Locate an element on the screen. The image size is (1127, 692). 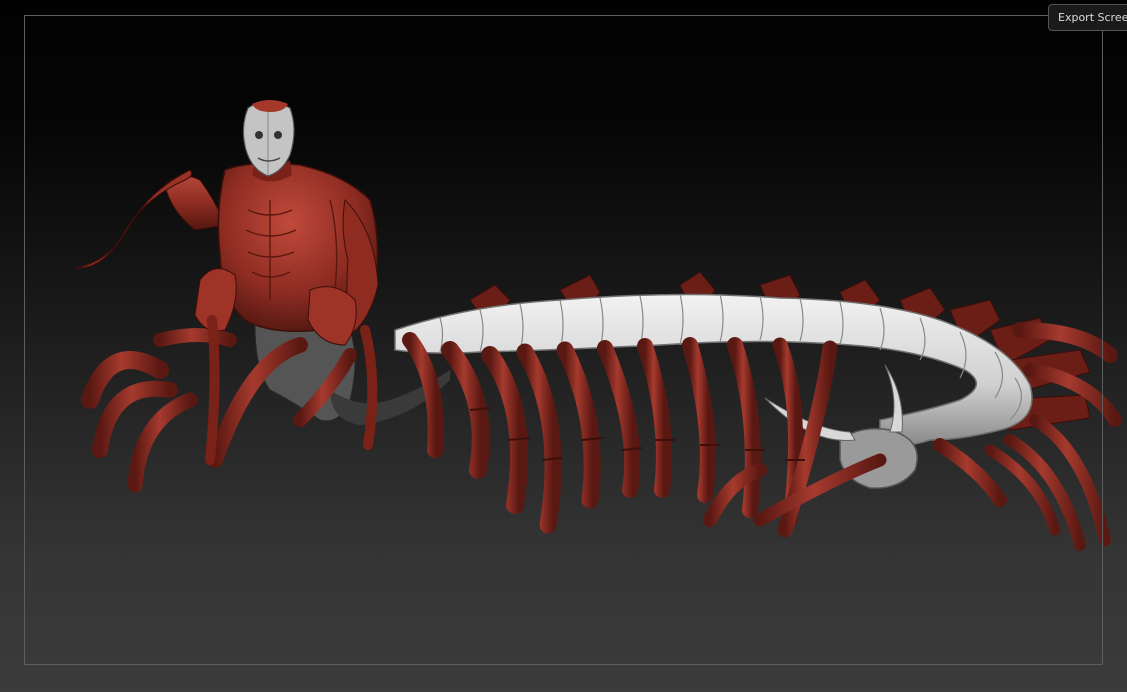
export-screenshot-button: Export Scree is located at coordinates (1087, 17).